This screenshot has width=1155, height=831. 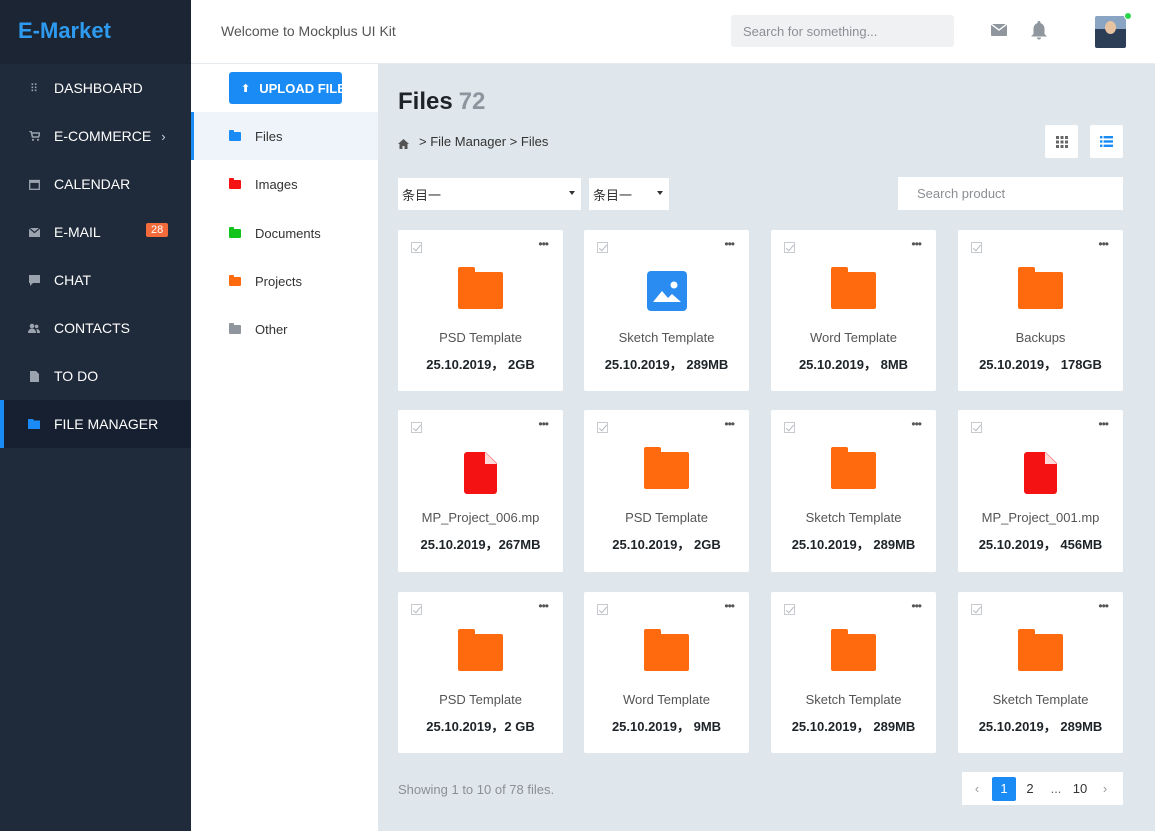 What do you see at coordinates (425, 101) in the screenshot?
I see `page-title-text: Files` at bounding box center [425, 101].